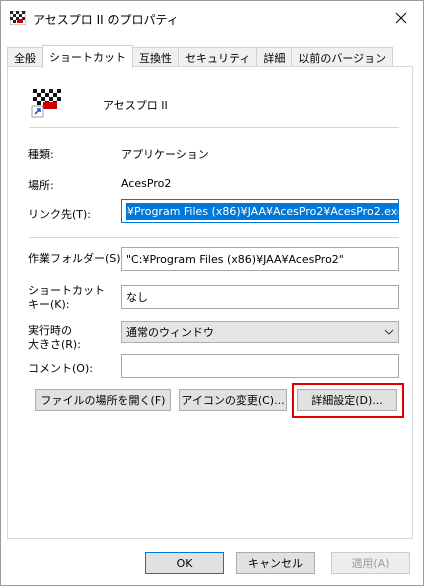  Describe the element at coordinates (370, 563) in the screenshot. I see `apply-button: 適用(A)` at that location.